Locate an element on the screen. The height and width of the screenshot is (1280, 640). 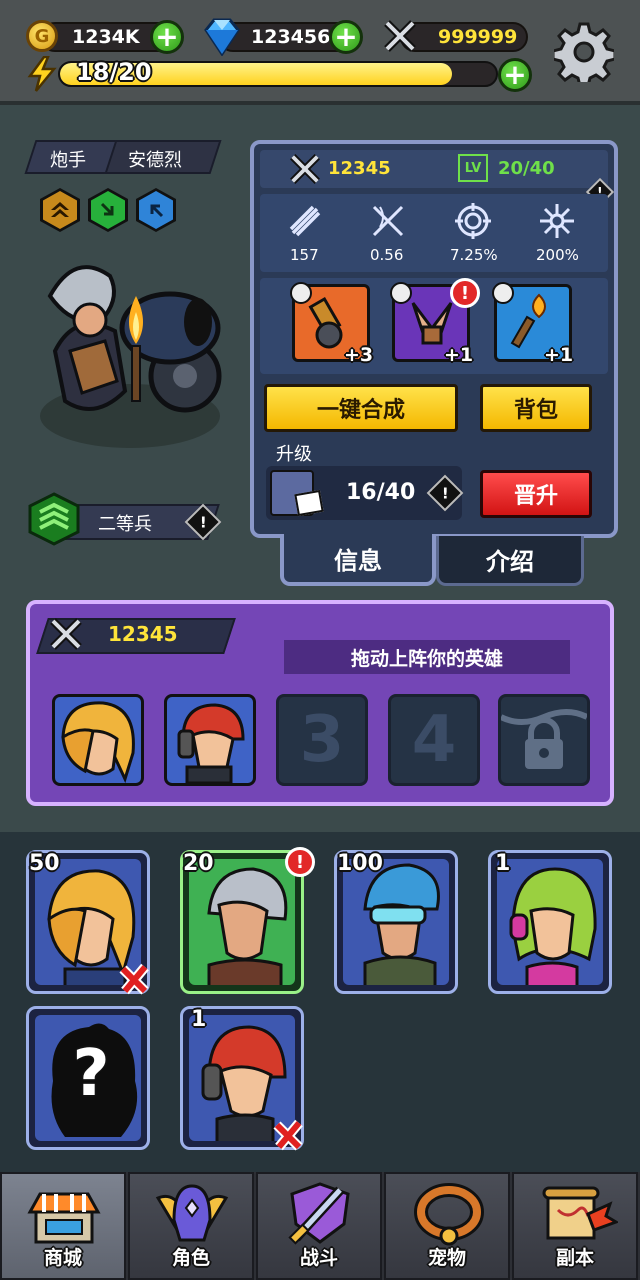
sword-shield-icon is located at coordinates (319, 1213).